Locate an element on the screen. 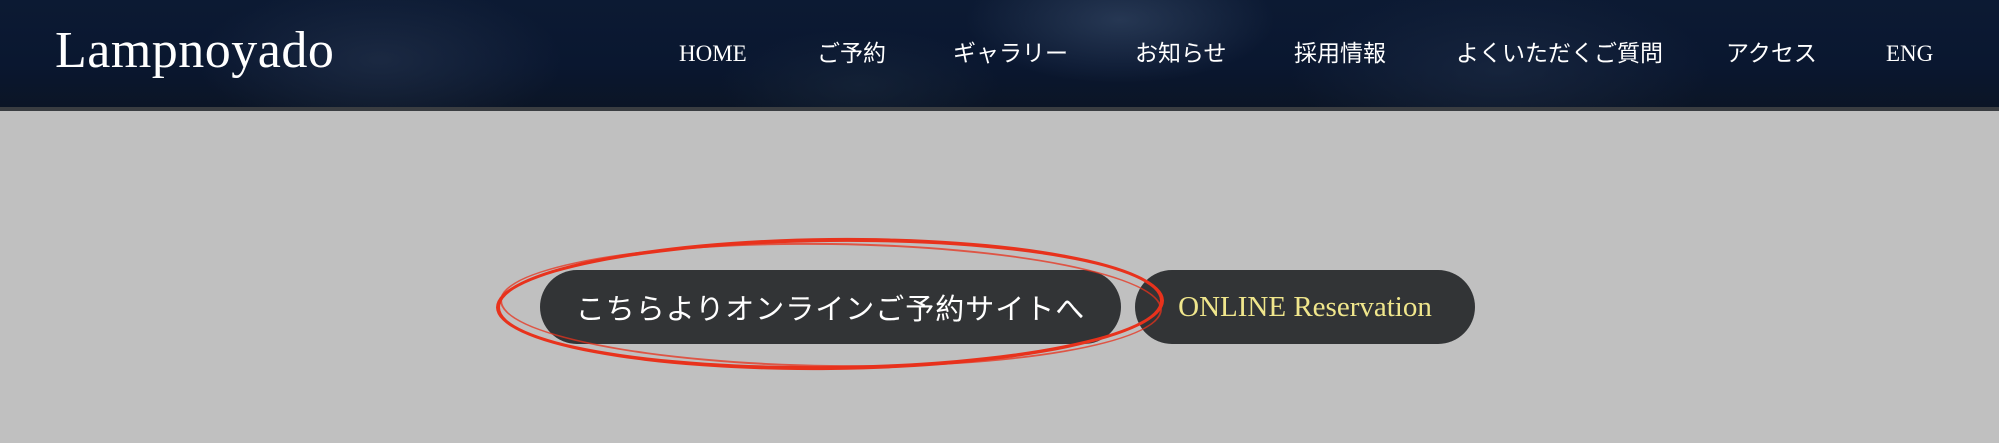 The image size is (1999, 443). nav-item-recruit: 採用情報 is located at coordinates (1340, 54).